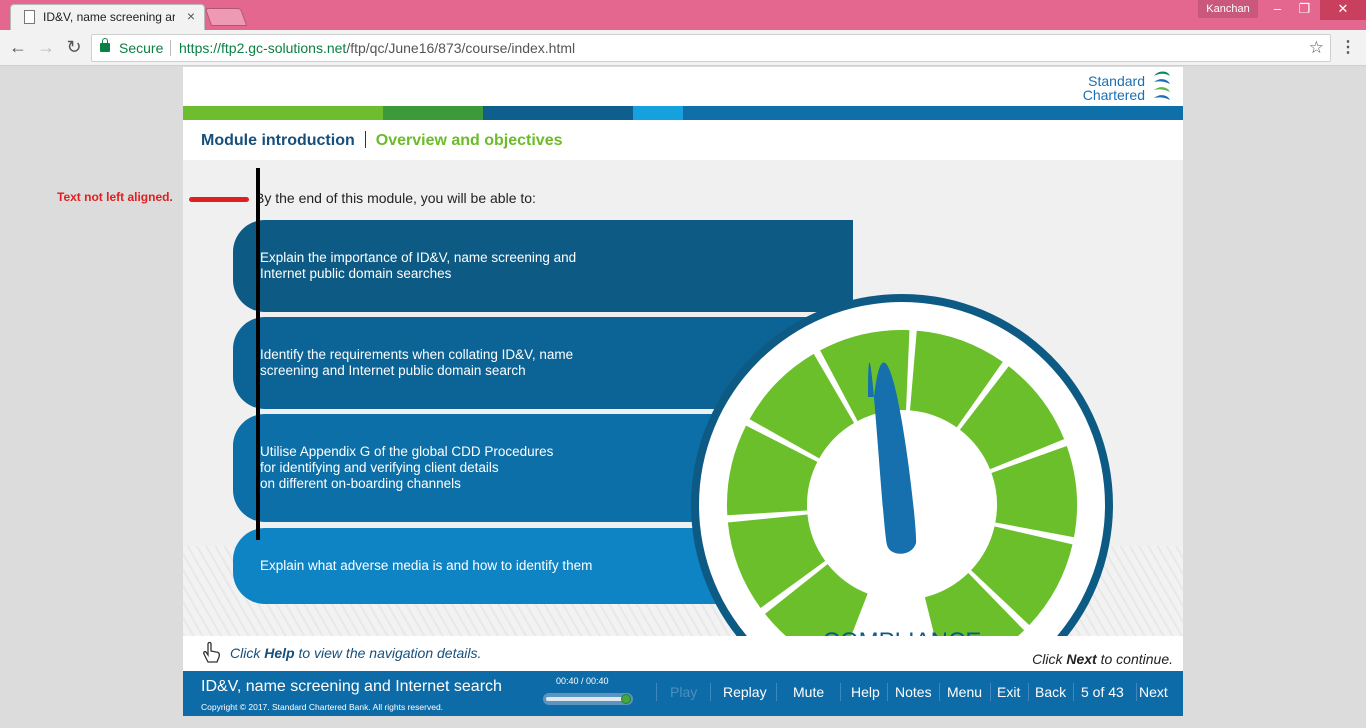 The height and width of the screenshot is (728, 1366). Describe the element at coordinates (1008, 692) in the screenshot. I see `exit-button: Exit` at that location.